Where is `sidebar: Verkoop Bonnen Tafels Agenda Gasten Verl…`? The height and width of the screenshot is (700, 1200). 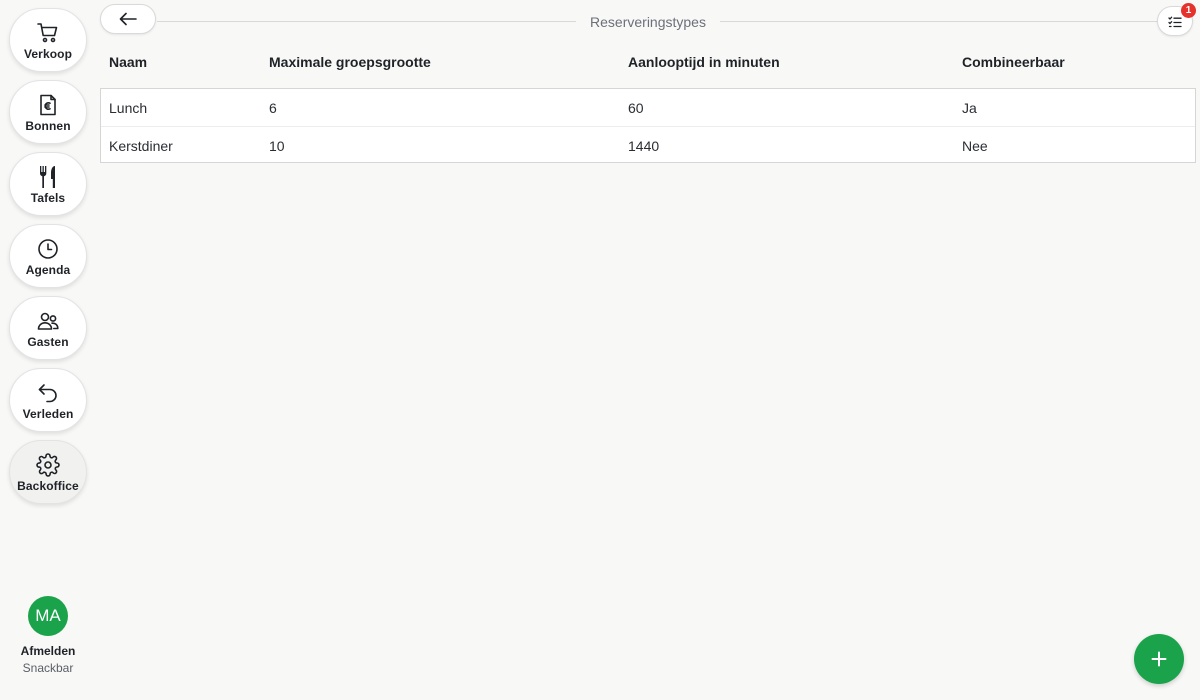 sidebar: Verkoop Bonnen Tafels Agenda Gasten Verl… is located at coordinates (48, 350).